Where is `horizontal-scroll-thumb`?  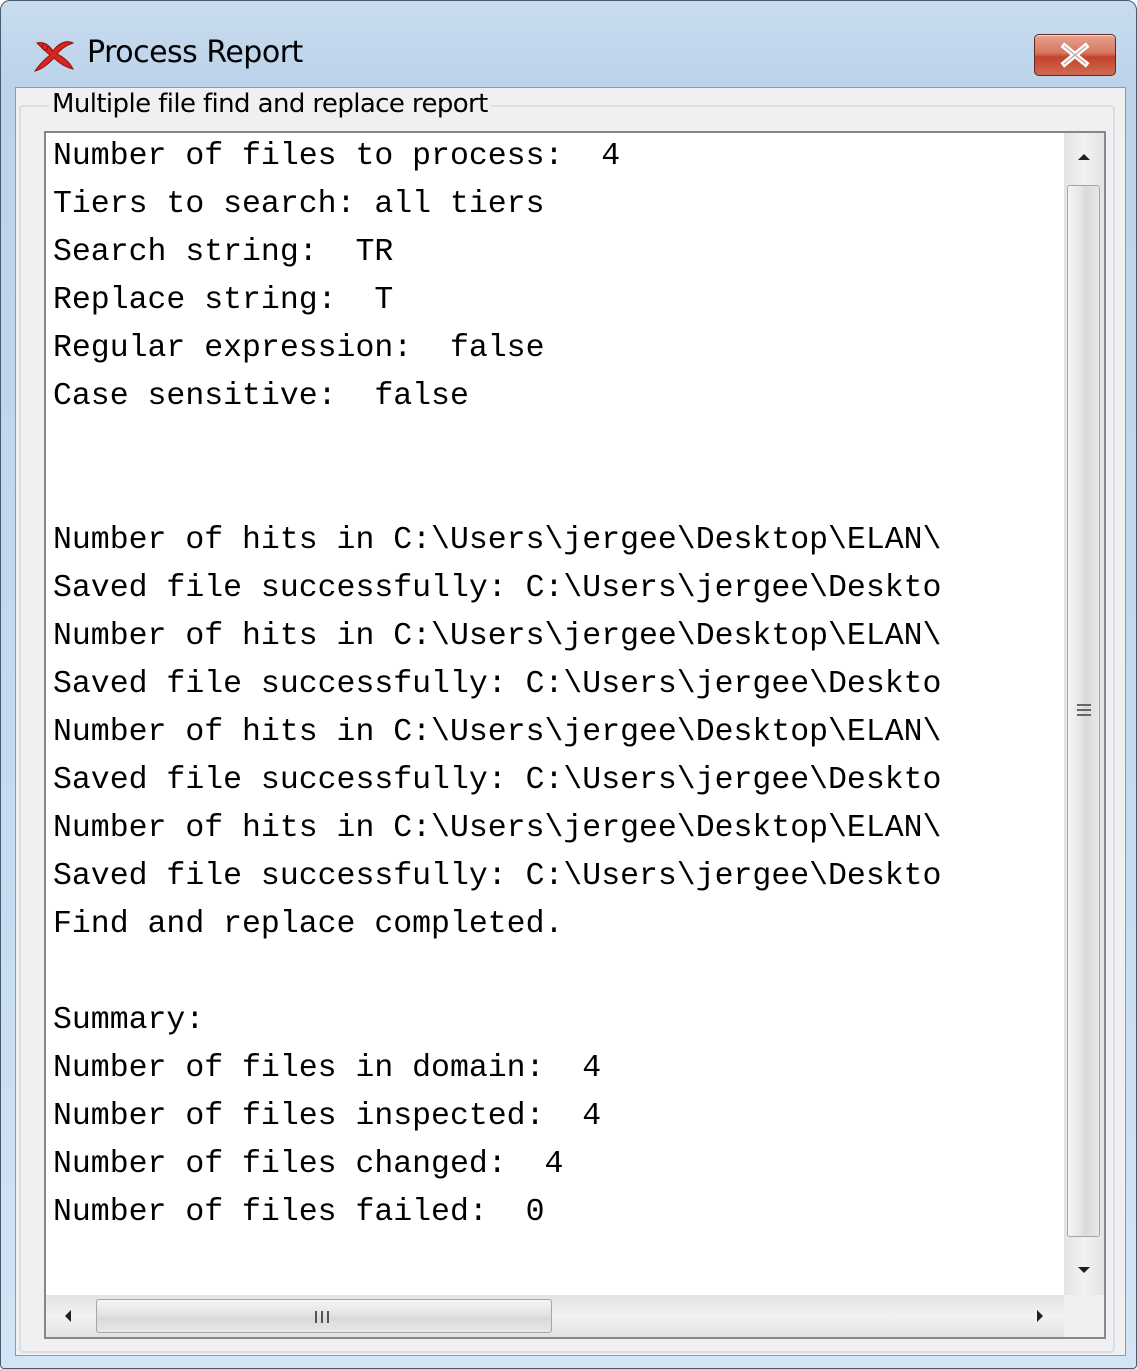
horizontal-scroll-thumb is located at coordinates (324, 1316).